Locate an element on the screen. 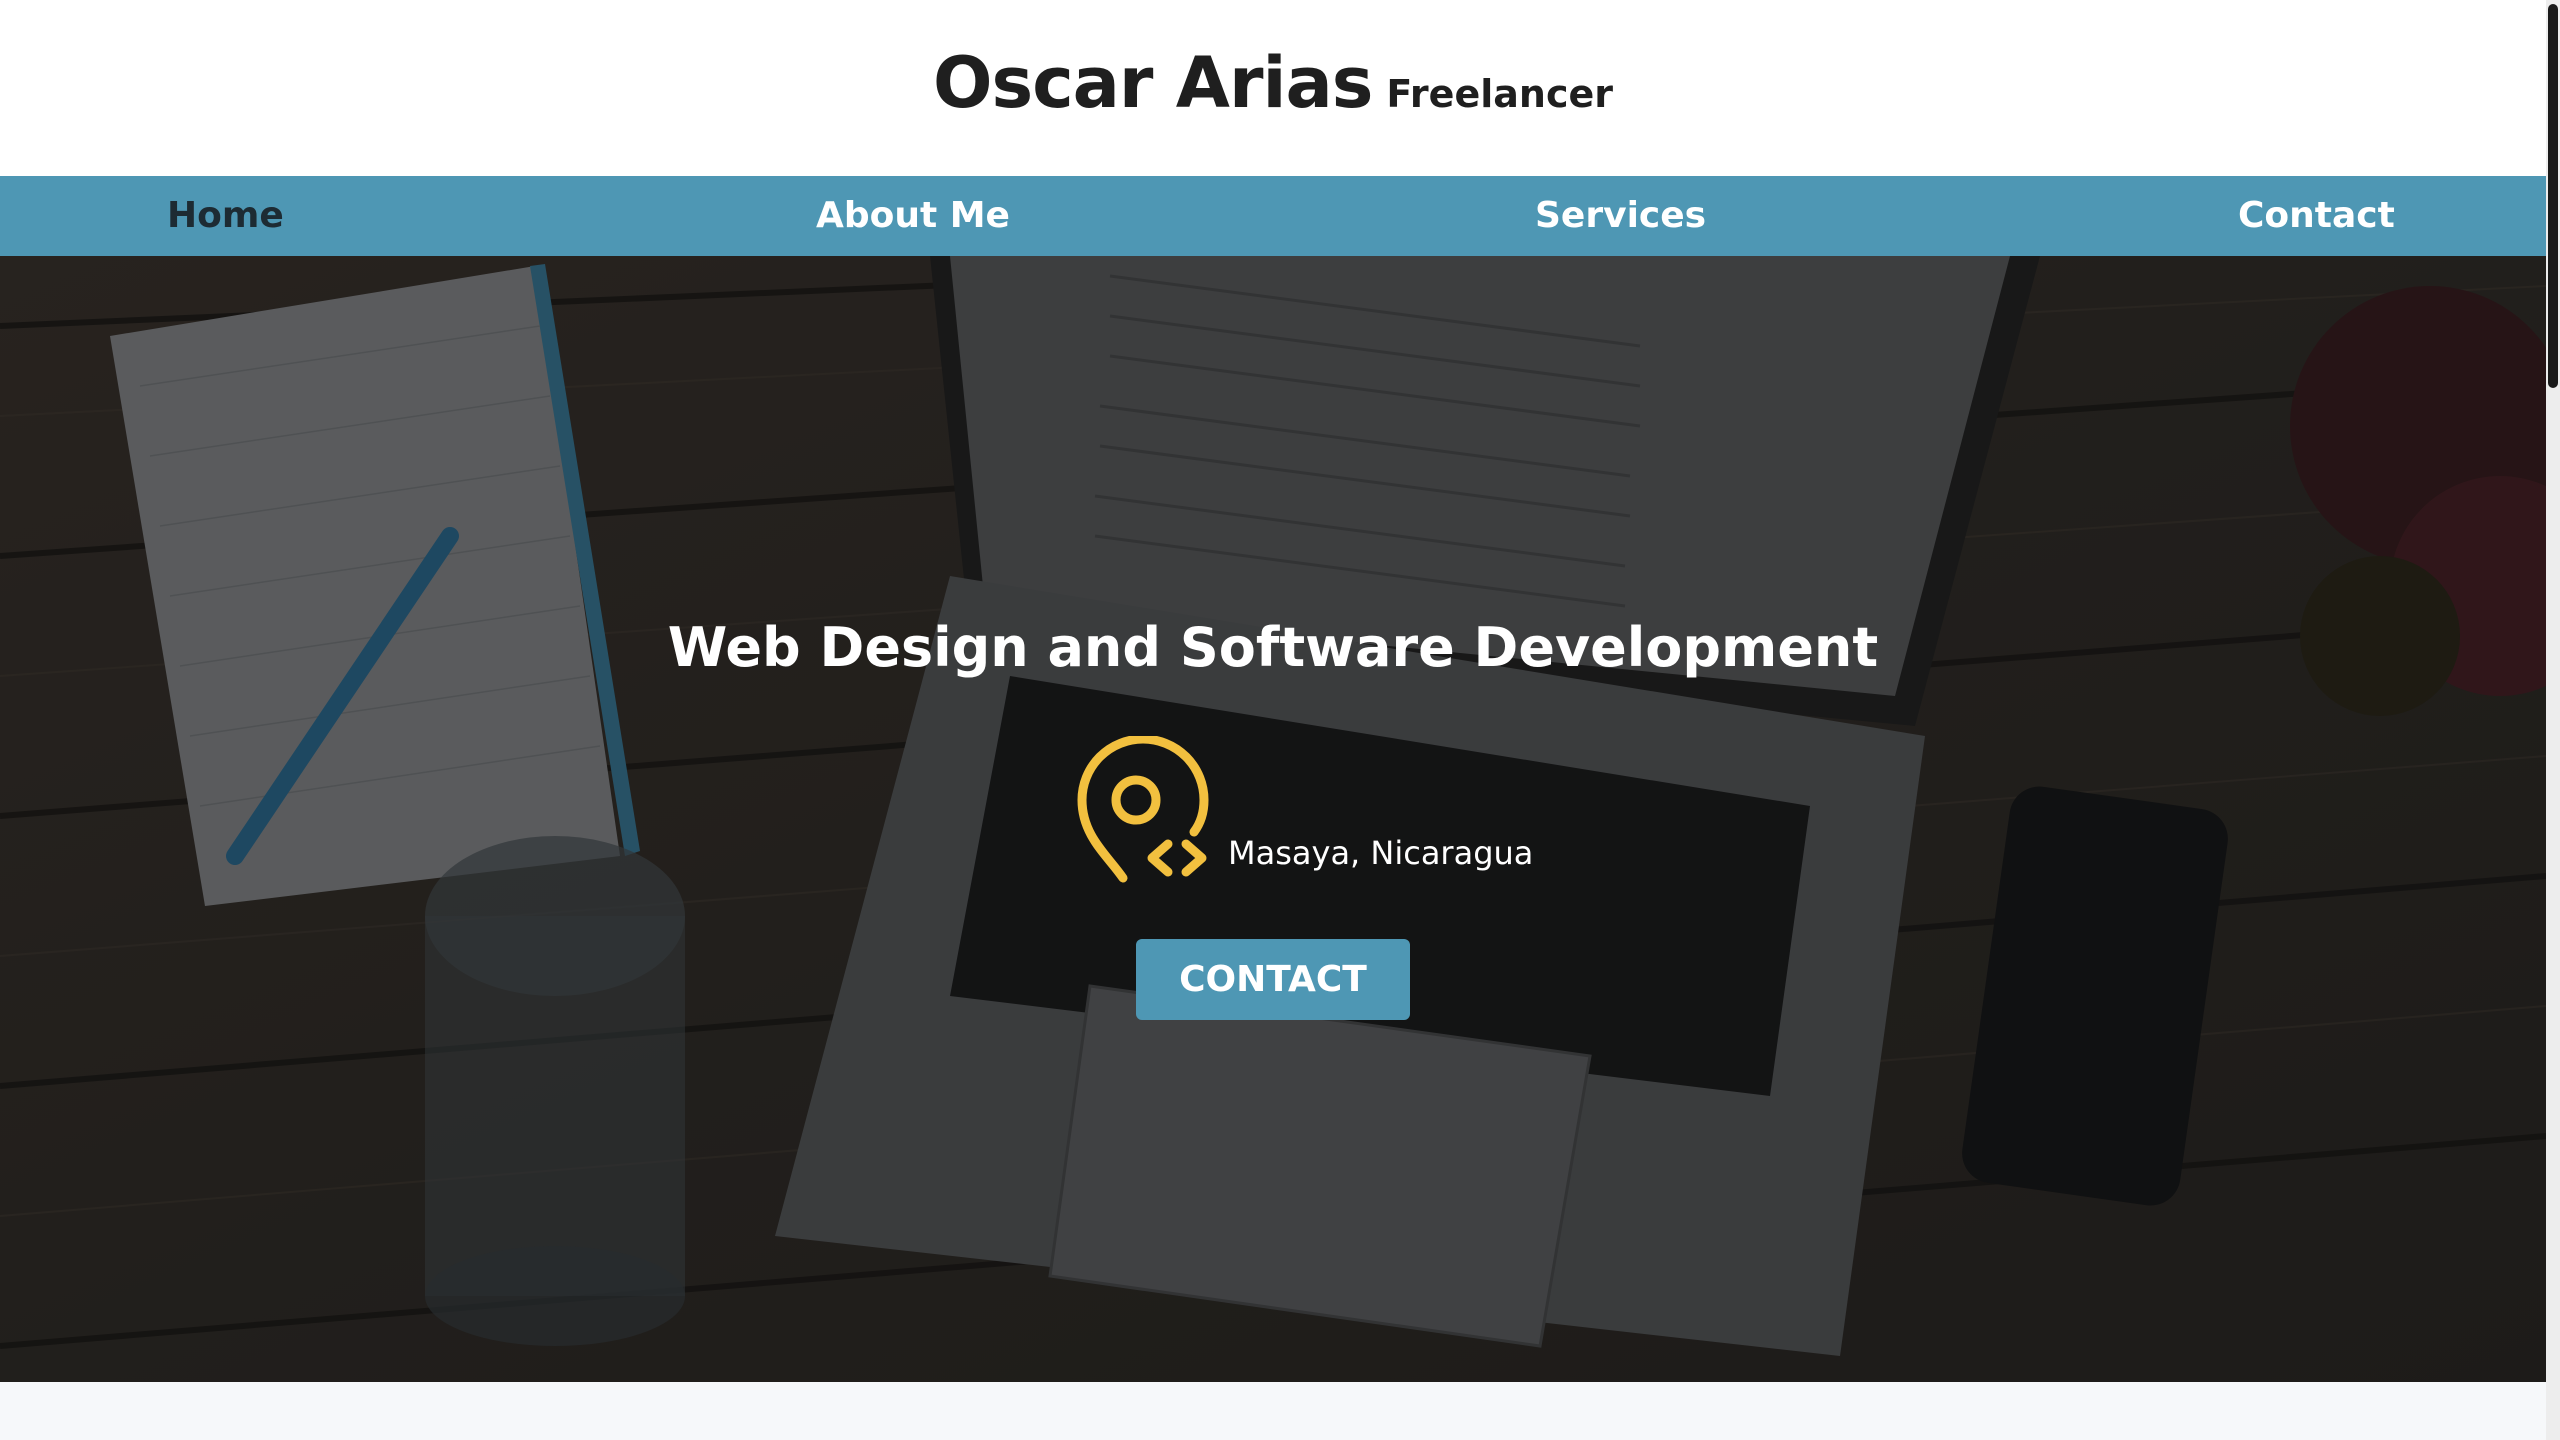  main-nav: Home About Me Services Contact is located at coordinates (1273, 216).